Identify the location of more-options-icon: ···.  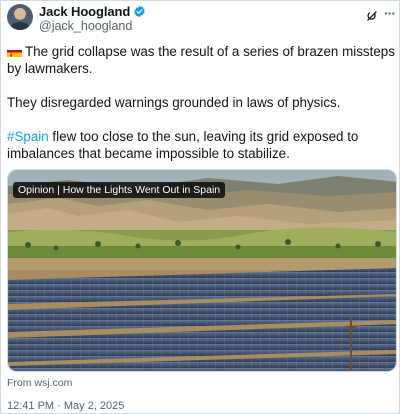
(390, 13).